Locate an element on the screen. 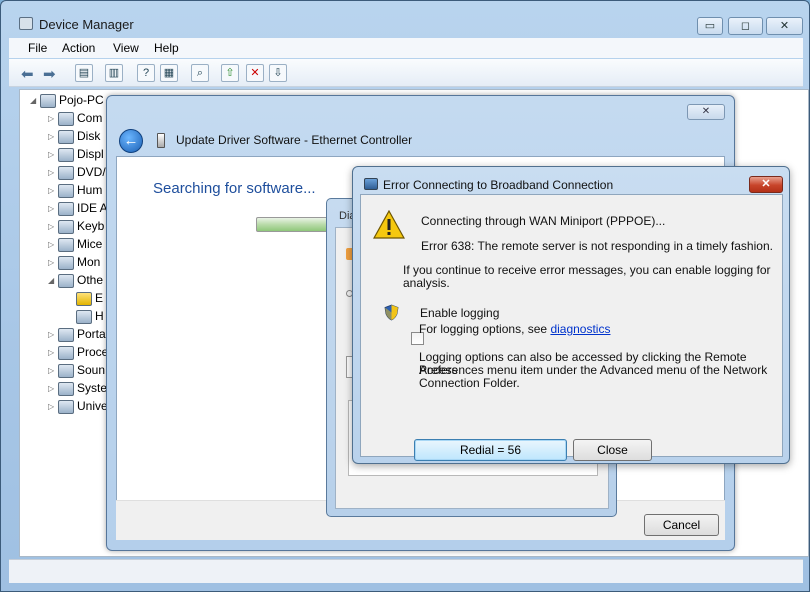 Image resolution: width=810 pixels, height=592 pixels. display-adapter-icon is located at coordinates (66, 154).